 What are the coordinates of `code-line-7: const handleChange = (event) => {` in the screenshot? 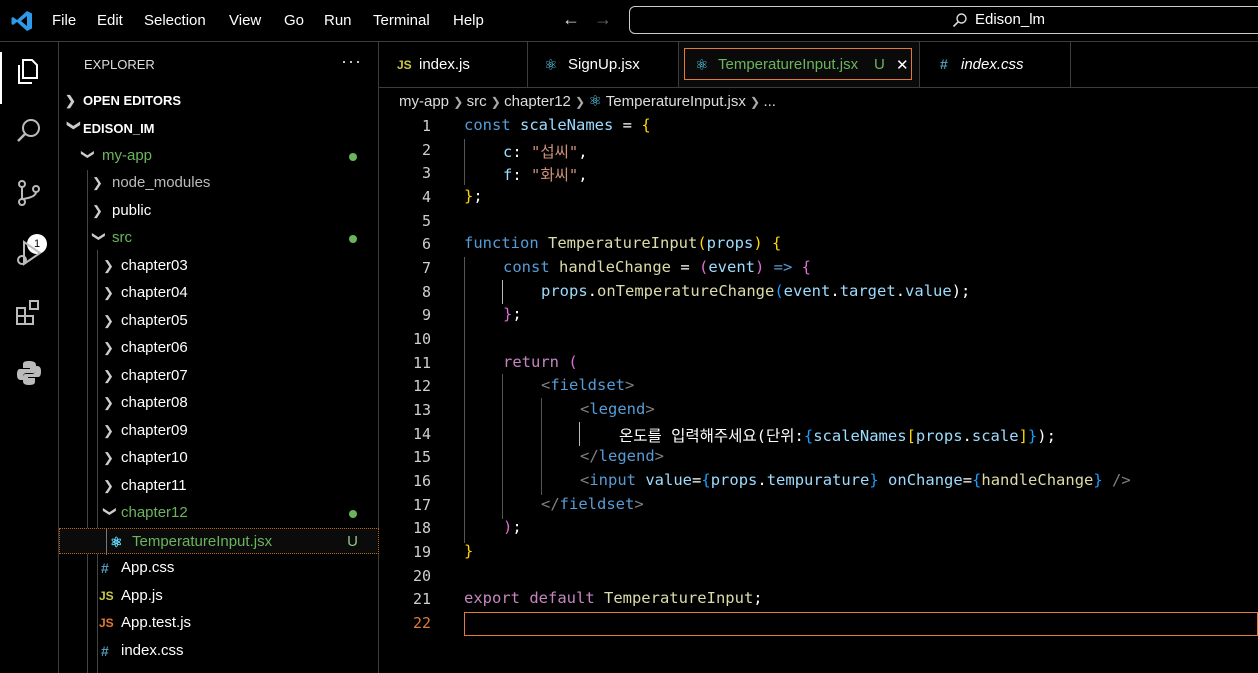 It's located at (657, 267).